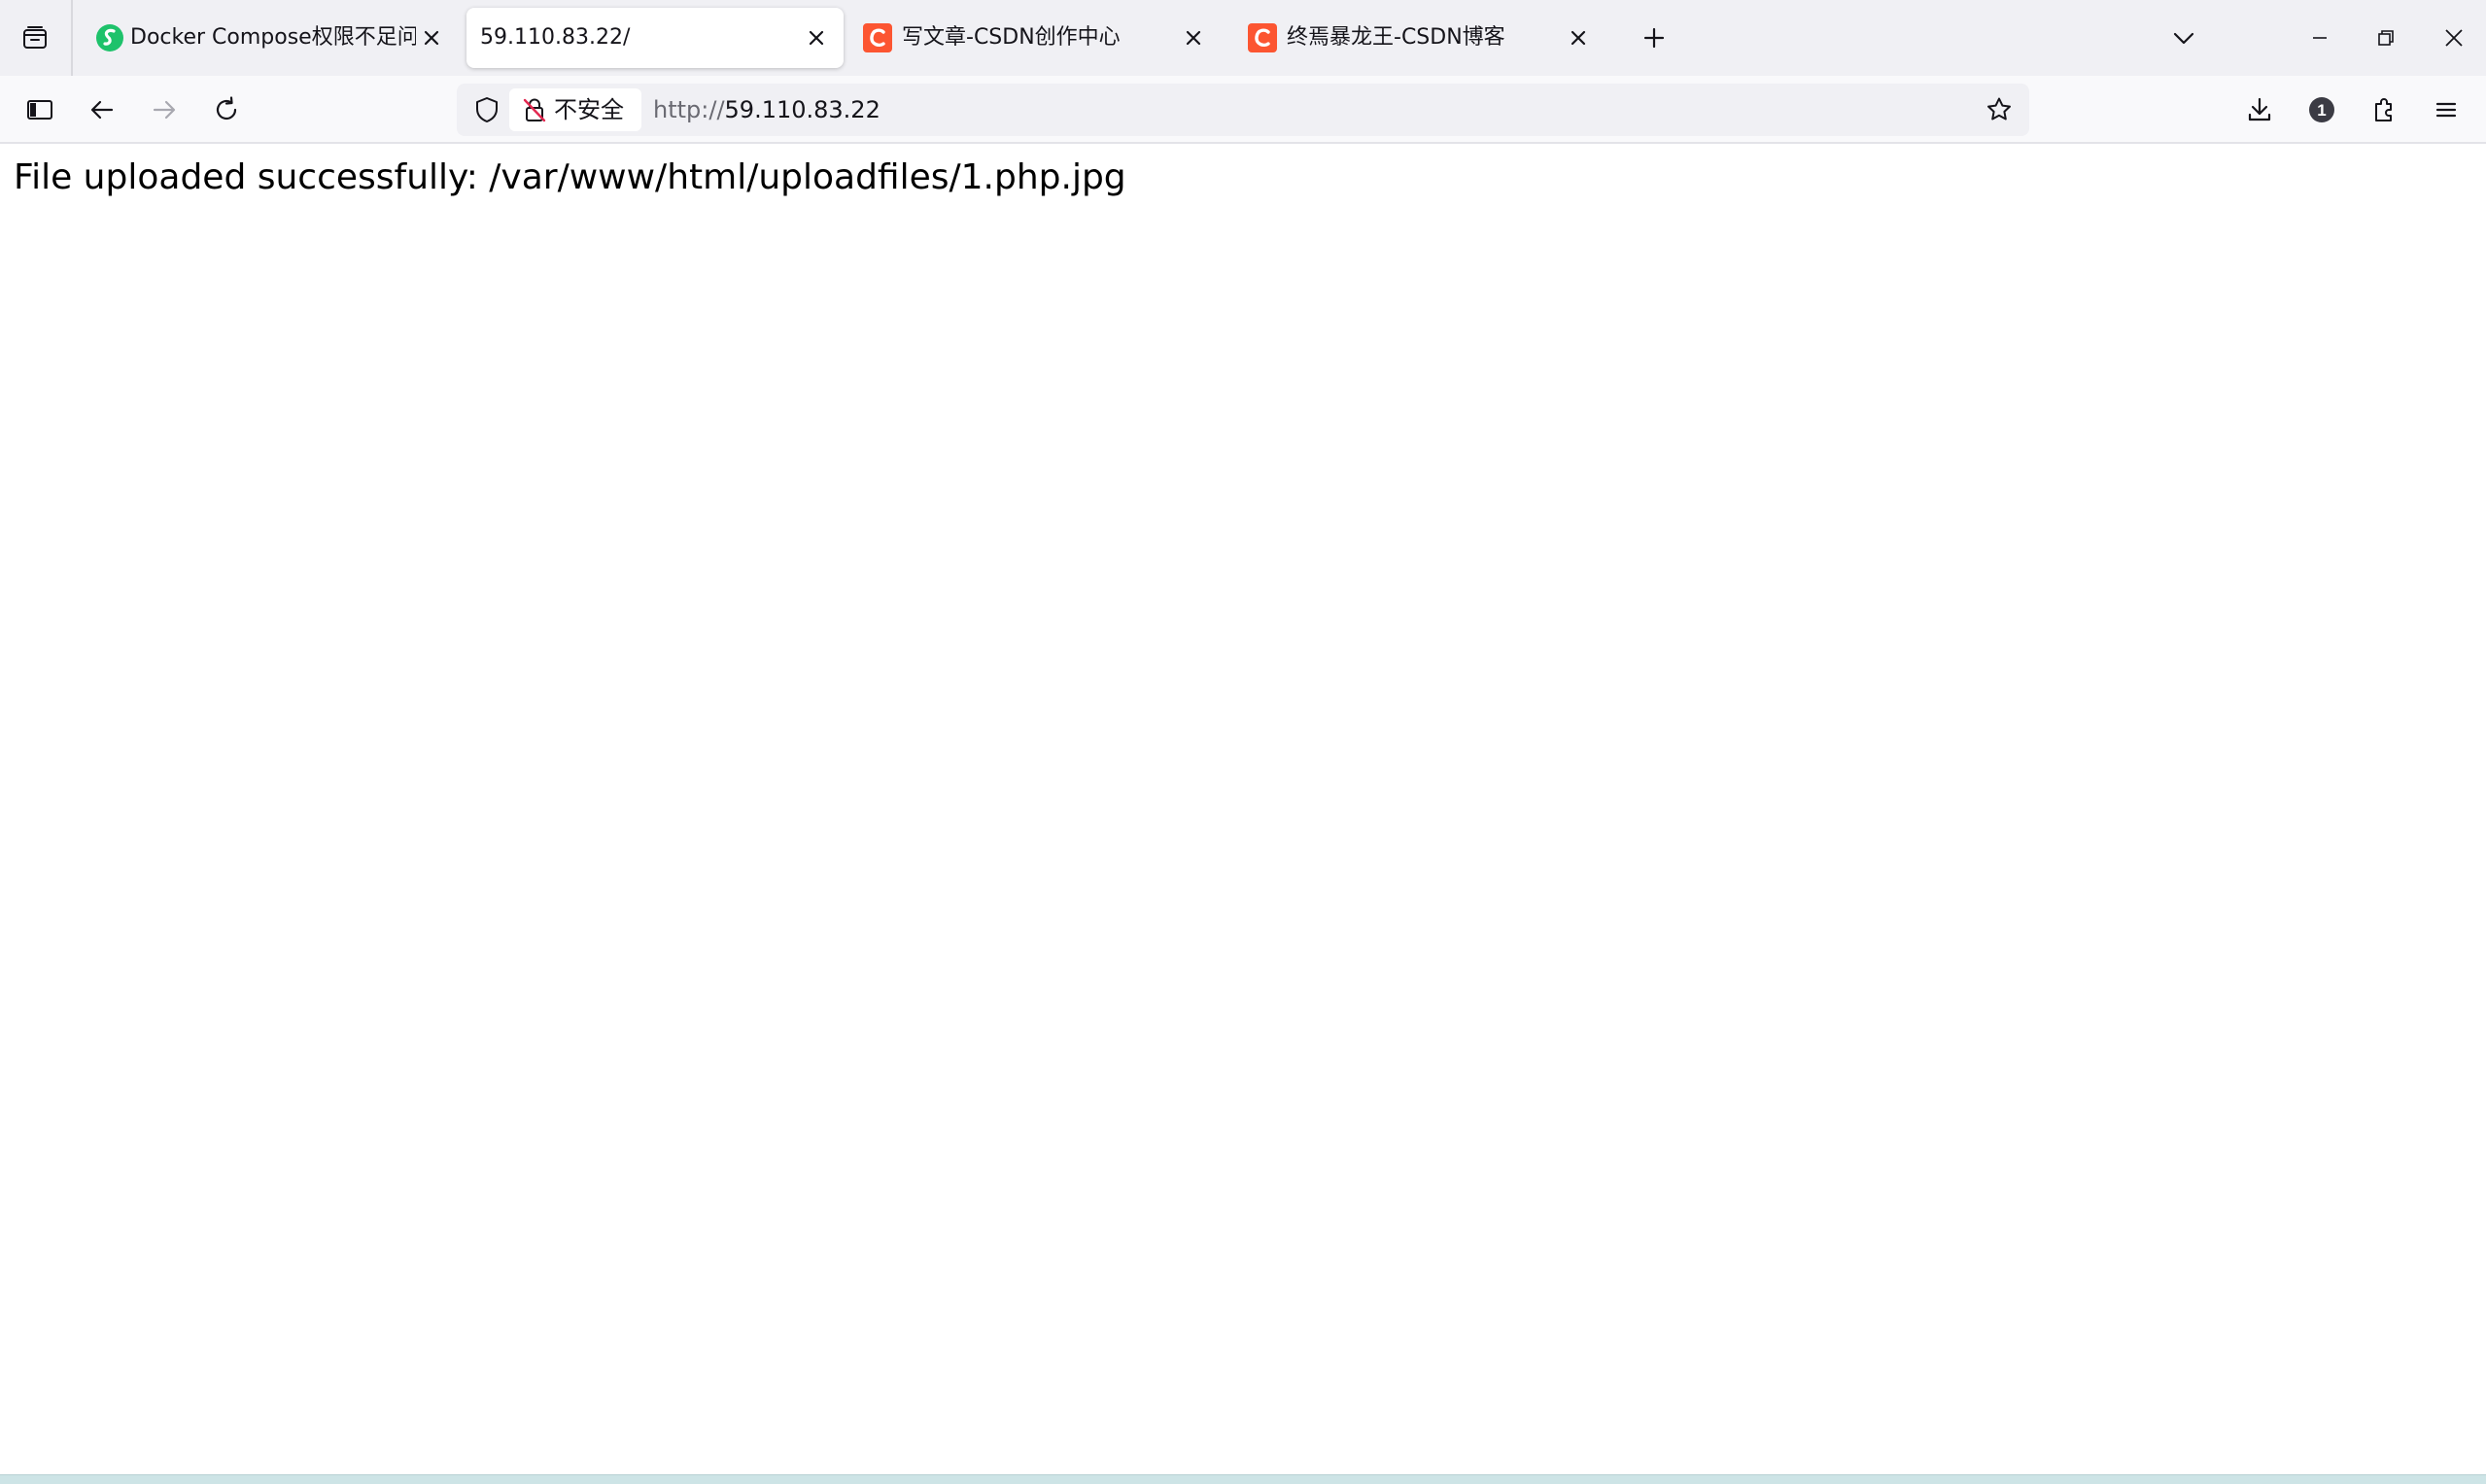  I want to click on forward-button, so click(164, 109).